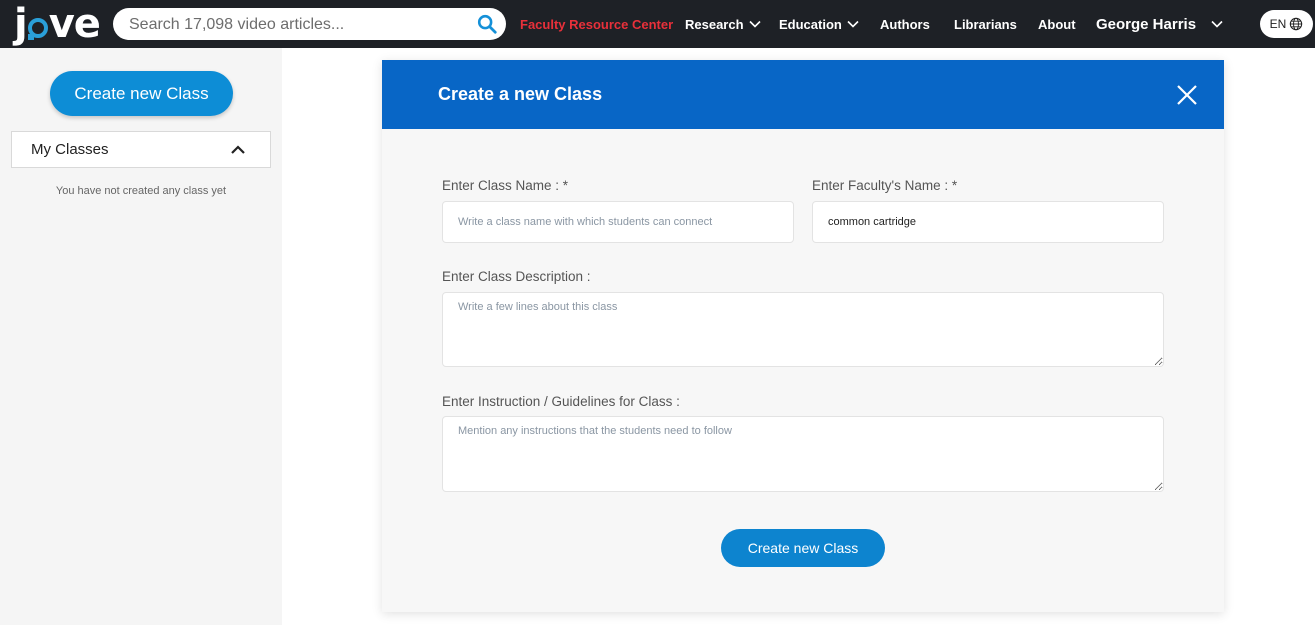  What do you see at coordinates (70, 149) in the screenshot?
I see `my-classes-label: My Classes` at bounding box center [70, 149].